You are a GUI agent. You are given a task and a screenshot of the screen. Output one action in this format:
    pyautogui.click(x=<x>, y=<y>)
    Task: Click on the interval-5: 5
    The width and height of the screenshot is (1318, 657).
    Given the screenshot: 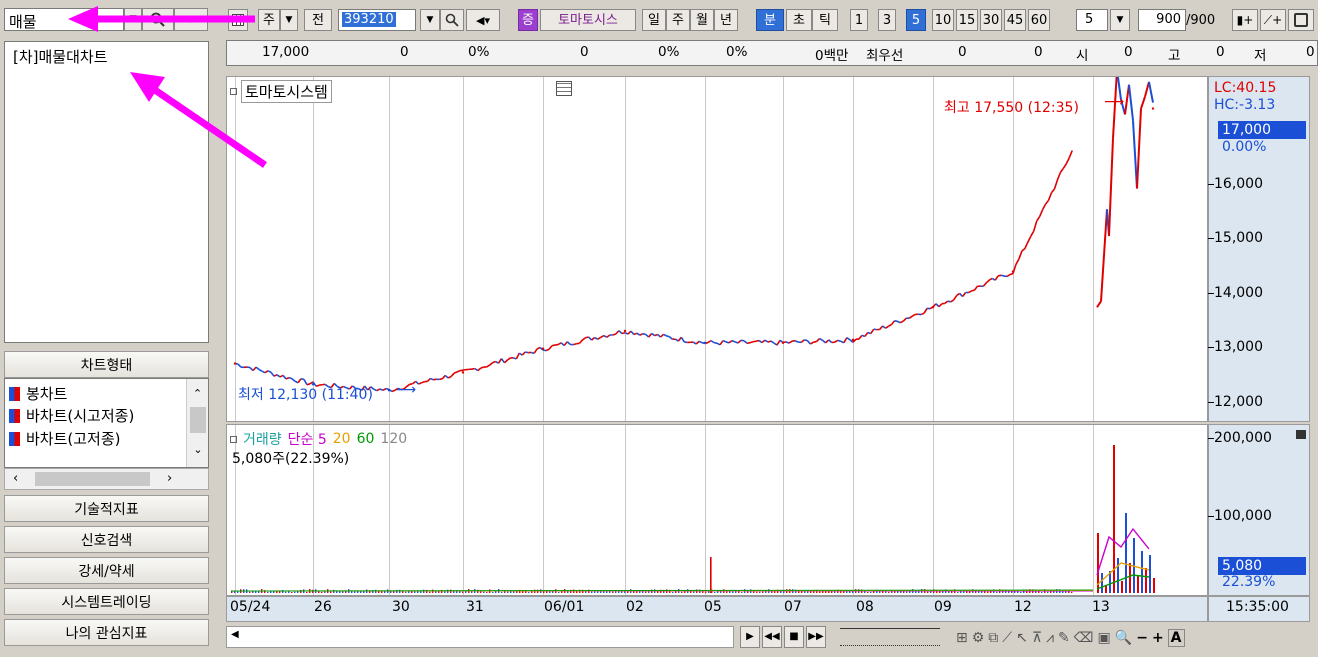 What is the action you would take?
    pyautogui.click(x=916, y=20)
    